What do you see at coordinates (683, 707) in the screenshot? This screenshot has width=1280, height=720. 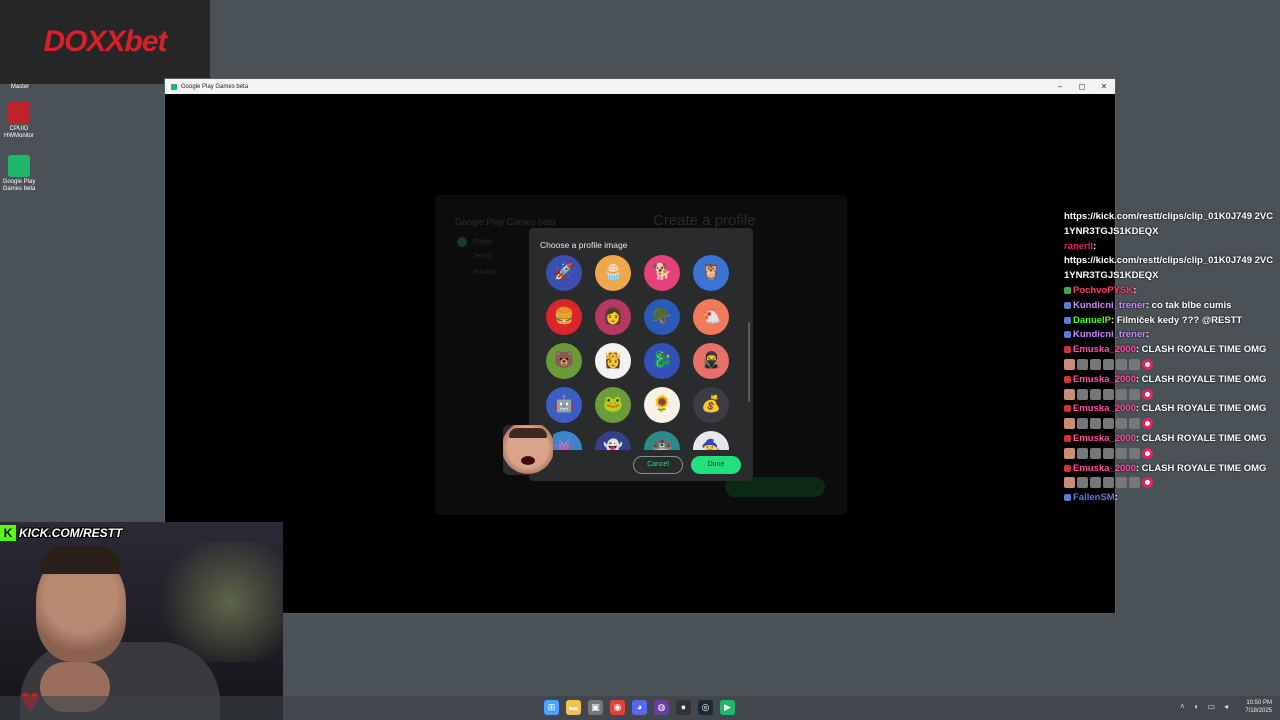 I see `app-icon: ●` at bounding box center [683, 707].